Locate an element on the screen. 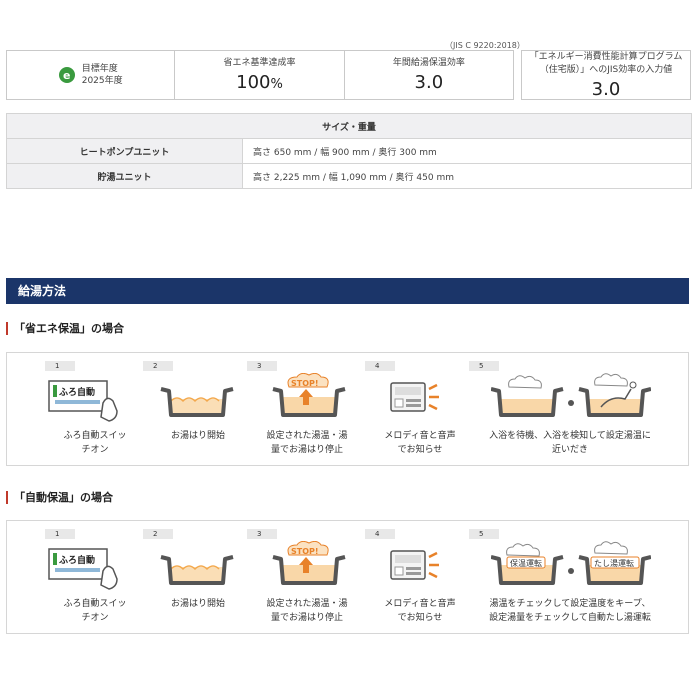 The width and height of the screenshot is (700, 700). spec-title: サイズ・重量 is located at coordinates (349, 126).